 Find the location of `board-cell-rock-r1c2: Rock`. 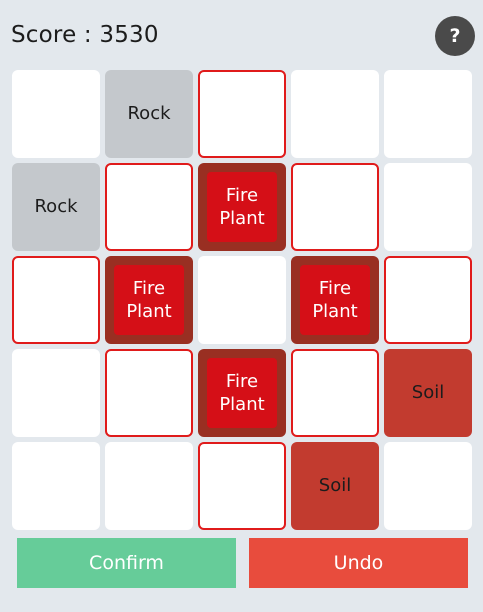

board-cell-rock-r1c2: Rock is located at coordinates (149, 114).